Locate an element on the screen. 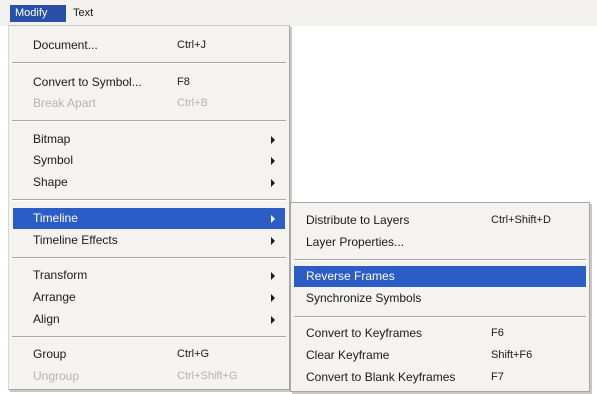 This screenshot has width=597, height=394. menu-item-clear-keyframe: Clear Keyframe Shift+F6 is located at coordinates (440, 355).